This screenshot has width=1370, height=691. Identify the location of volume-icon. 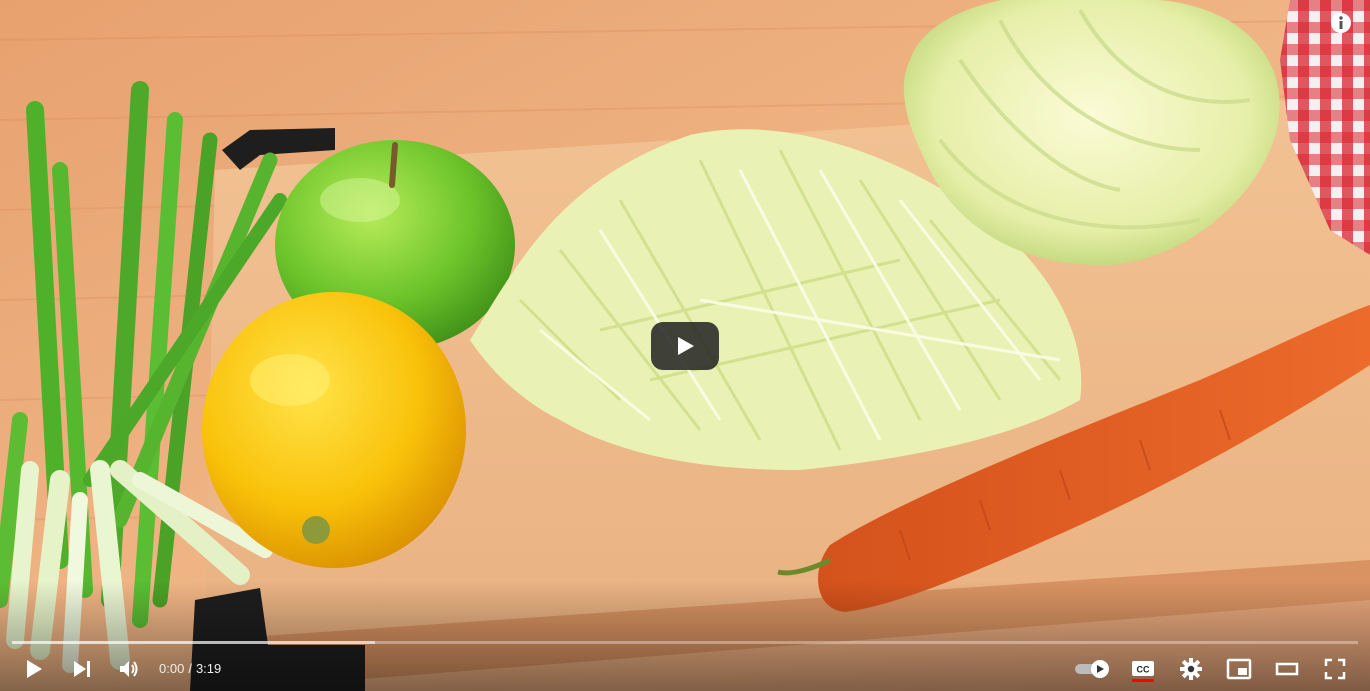
(129, 669).